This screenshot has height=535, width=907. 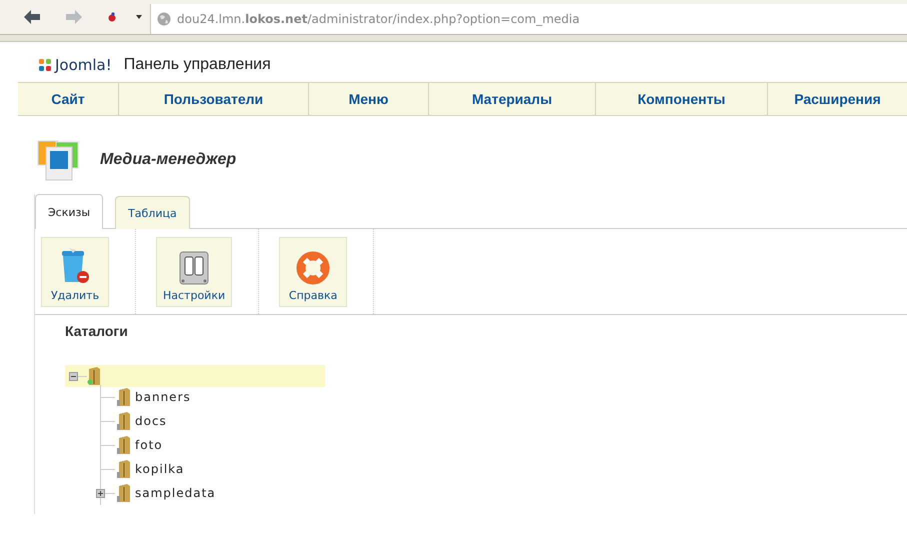 What do you see at coordinates (163, 397) in the screenshot?
I see `folder-name: banners` at bounding box center [163, 397].